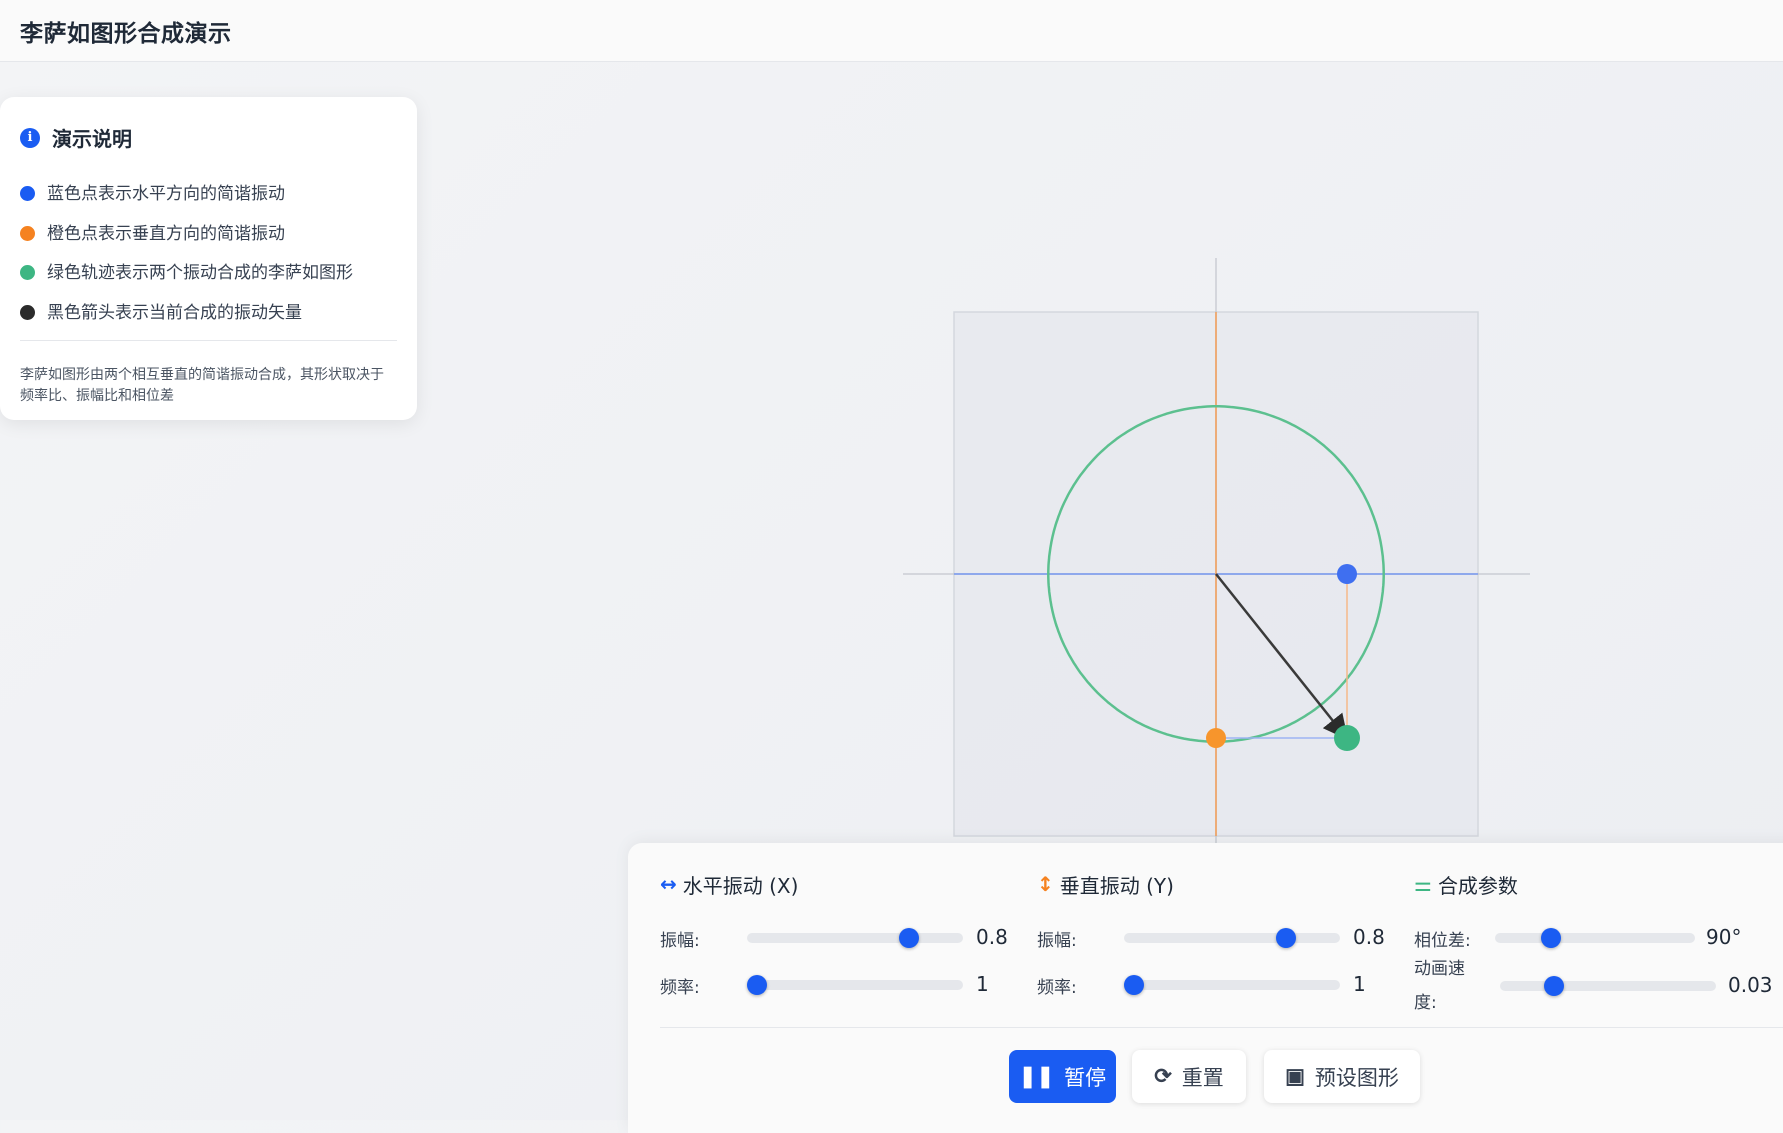  What do you see at coordinates (1595, 938) in the screenshot?
I see `phase-slider` at bounding box center [1595, 938].